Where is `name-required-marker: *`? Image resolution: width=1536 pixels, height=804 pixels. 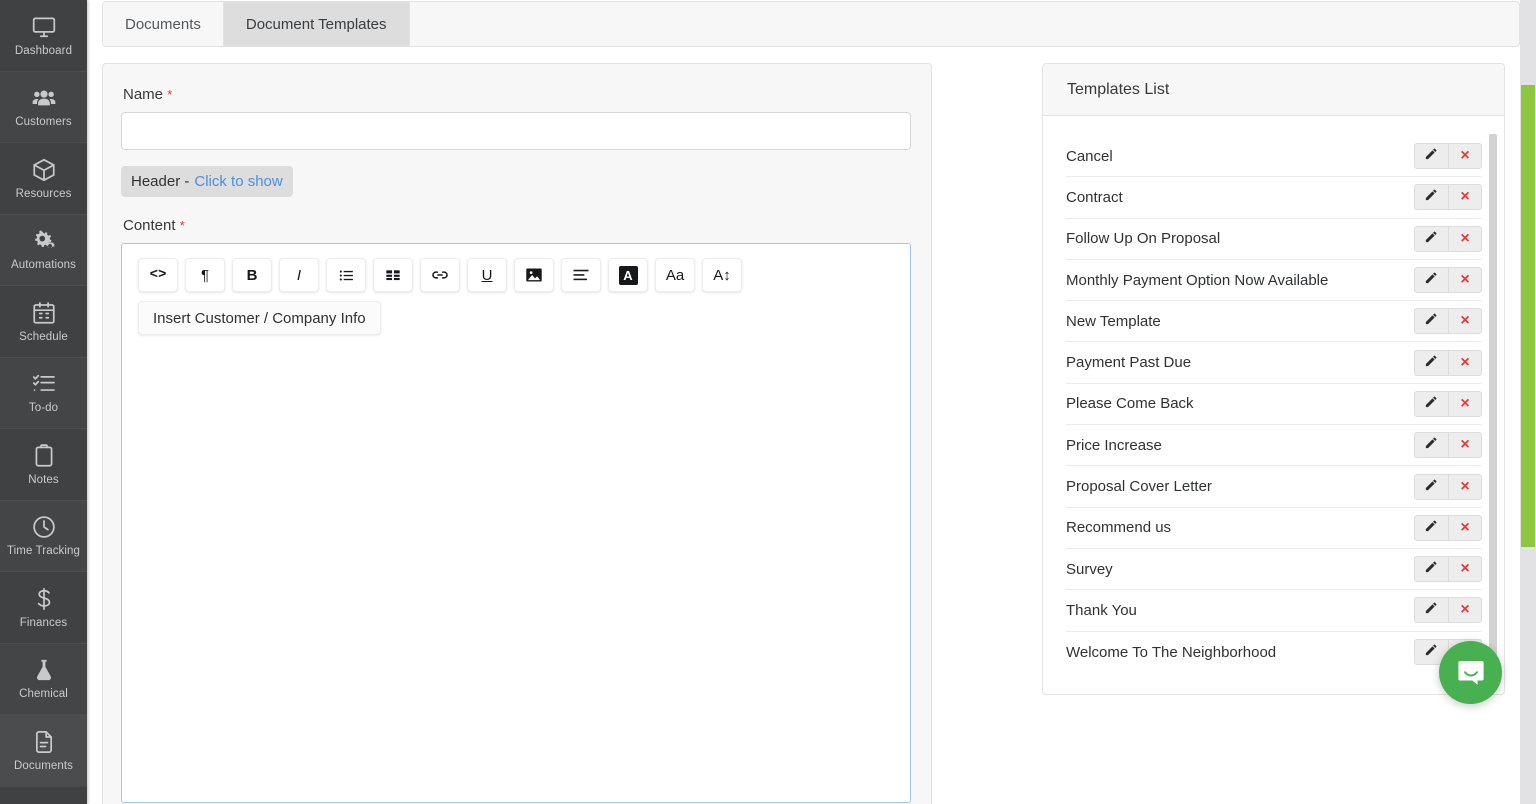
name-required-marker: * is located at coordinates (170, 94).